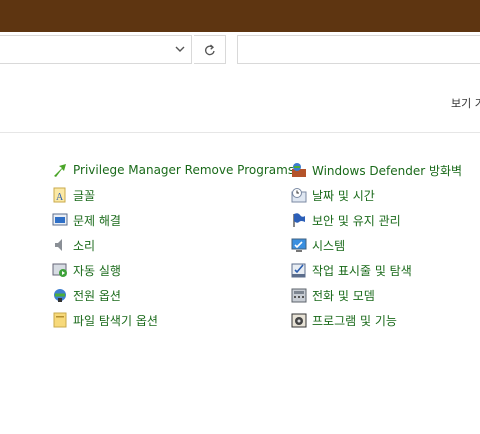 Image resolution: width=480 pixels, height=434 pixels. I want to click on arrow-icon, so click(60, 170).